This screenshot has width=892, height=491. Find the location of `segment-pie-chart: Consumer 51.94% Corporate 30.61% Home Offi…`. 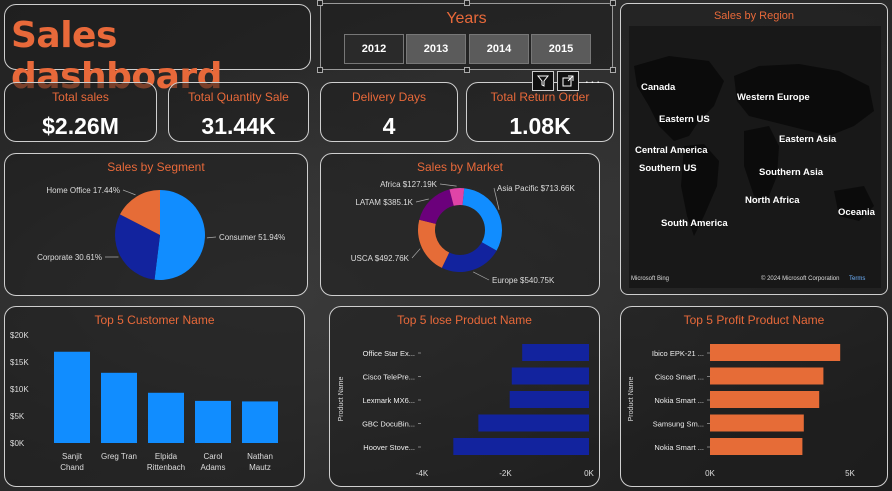

segment-pie-chart: Consumer 51.94% Corporate 30.61% Home Offi… is located at coordinates (161, 233).